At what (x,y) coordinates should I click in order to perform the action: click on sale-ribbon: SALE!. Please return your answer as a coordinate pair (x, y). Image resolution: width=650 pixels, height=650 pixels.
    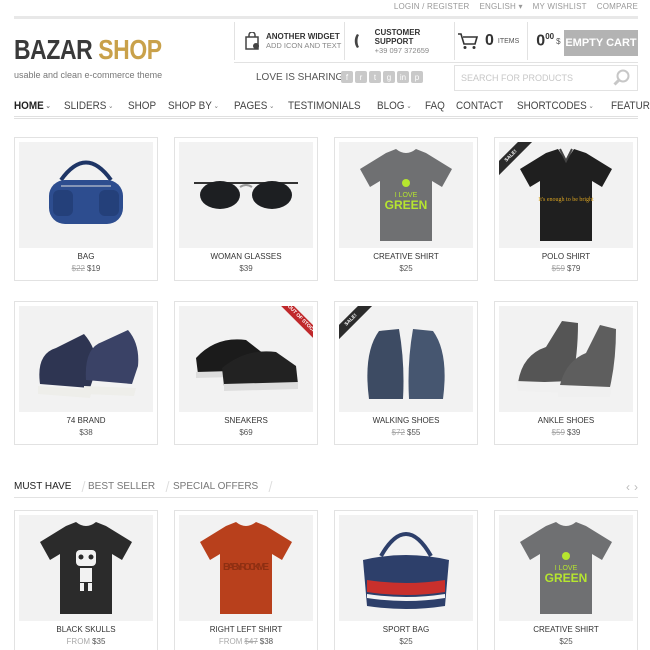
    Looking at the image, I should click on (517, 160).